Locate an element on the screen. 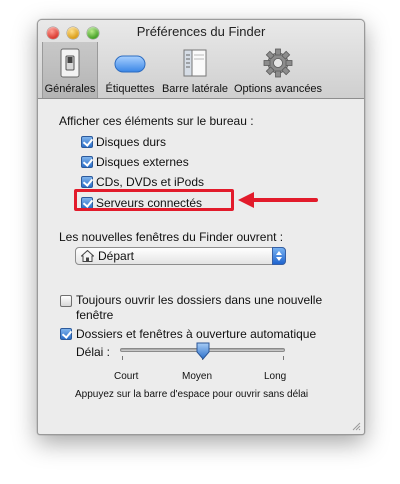 This screenshot has height=484, width=400. checkbox-disques-externes is located at coordinates (87, 162).